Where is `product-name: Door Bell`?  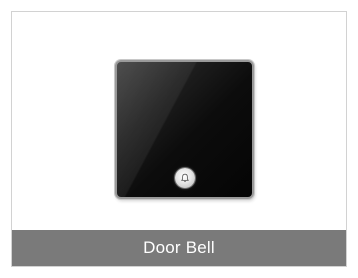
product-name: Door Bell is located at coordinates (179, 247).